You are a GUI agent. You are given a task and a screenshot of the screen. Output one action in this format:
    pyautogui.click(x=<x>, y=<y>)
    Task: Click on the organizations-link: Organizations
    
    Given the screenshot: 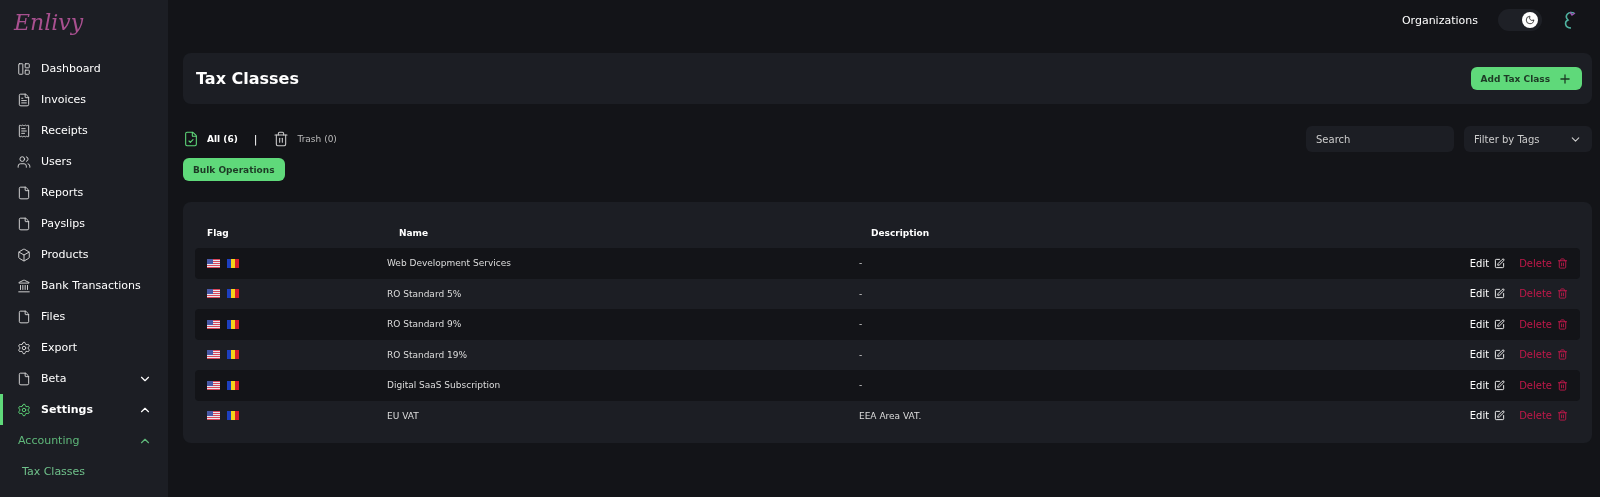 What is the action you would take?
    pyautogui.click(x=1439, y=20)
    